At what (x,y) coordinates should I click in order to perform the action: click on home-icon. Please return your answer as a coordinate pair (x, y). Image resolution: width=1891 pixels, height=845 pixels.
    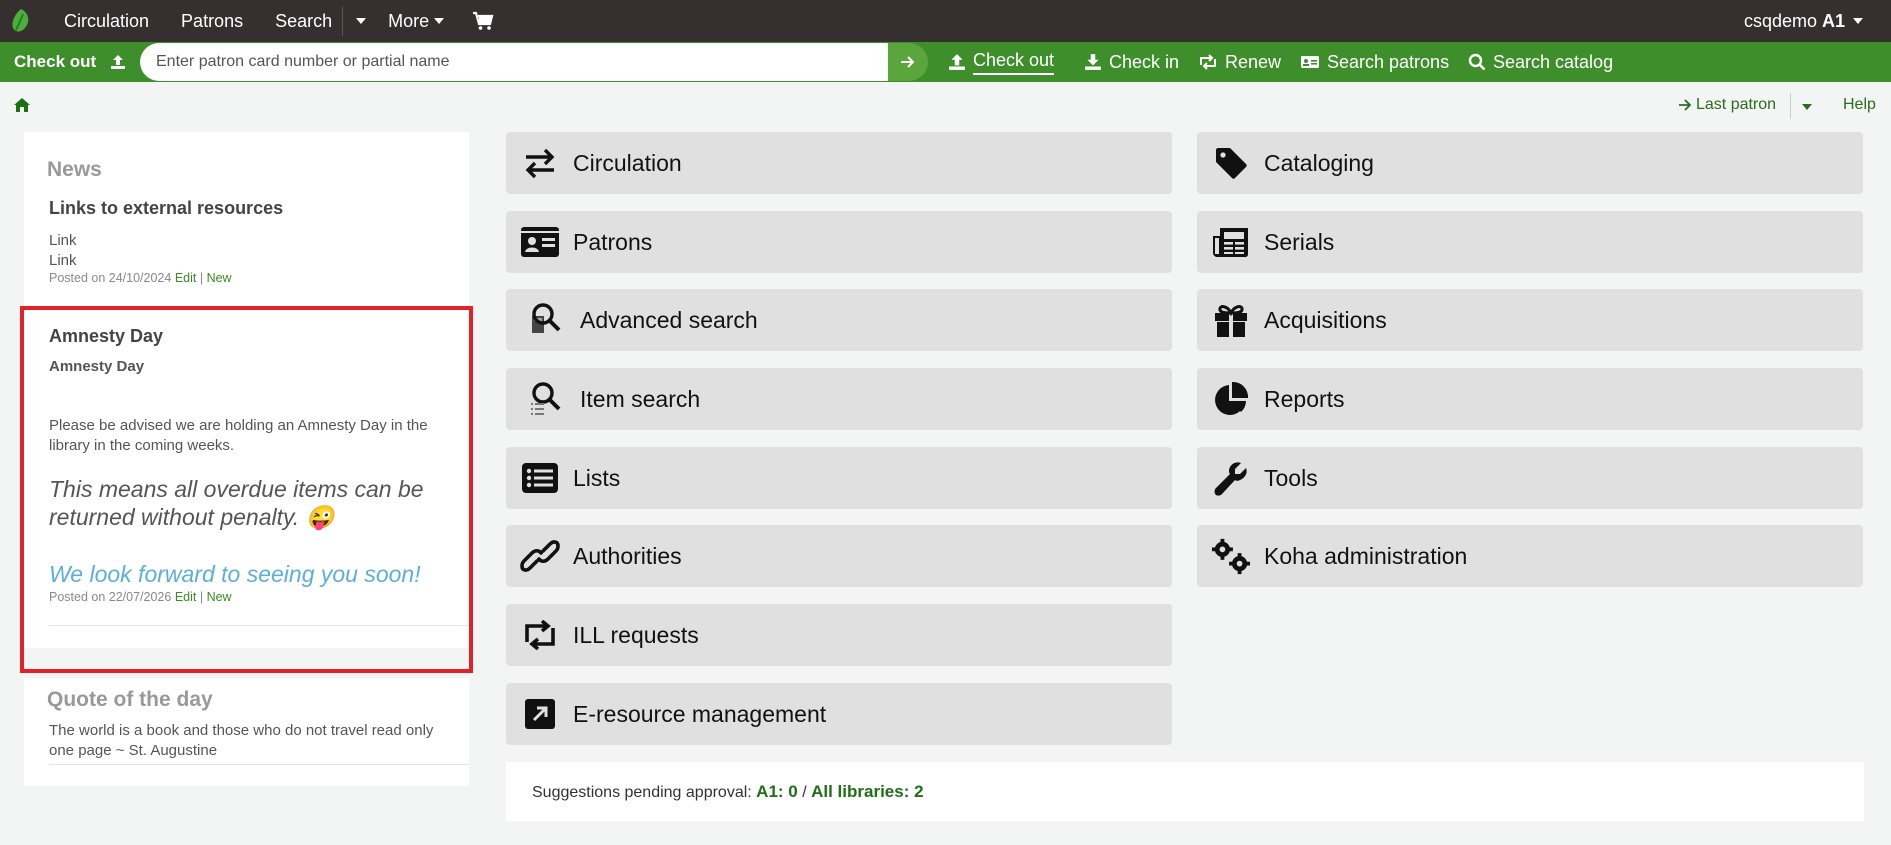
    Looking at the image, I should click on (22, 107).